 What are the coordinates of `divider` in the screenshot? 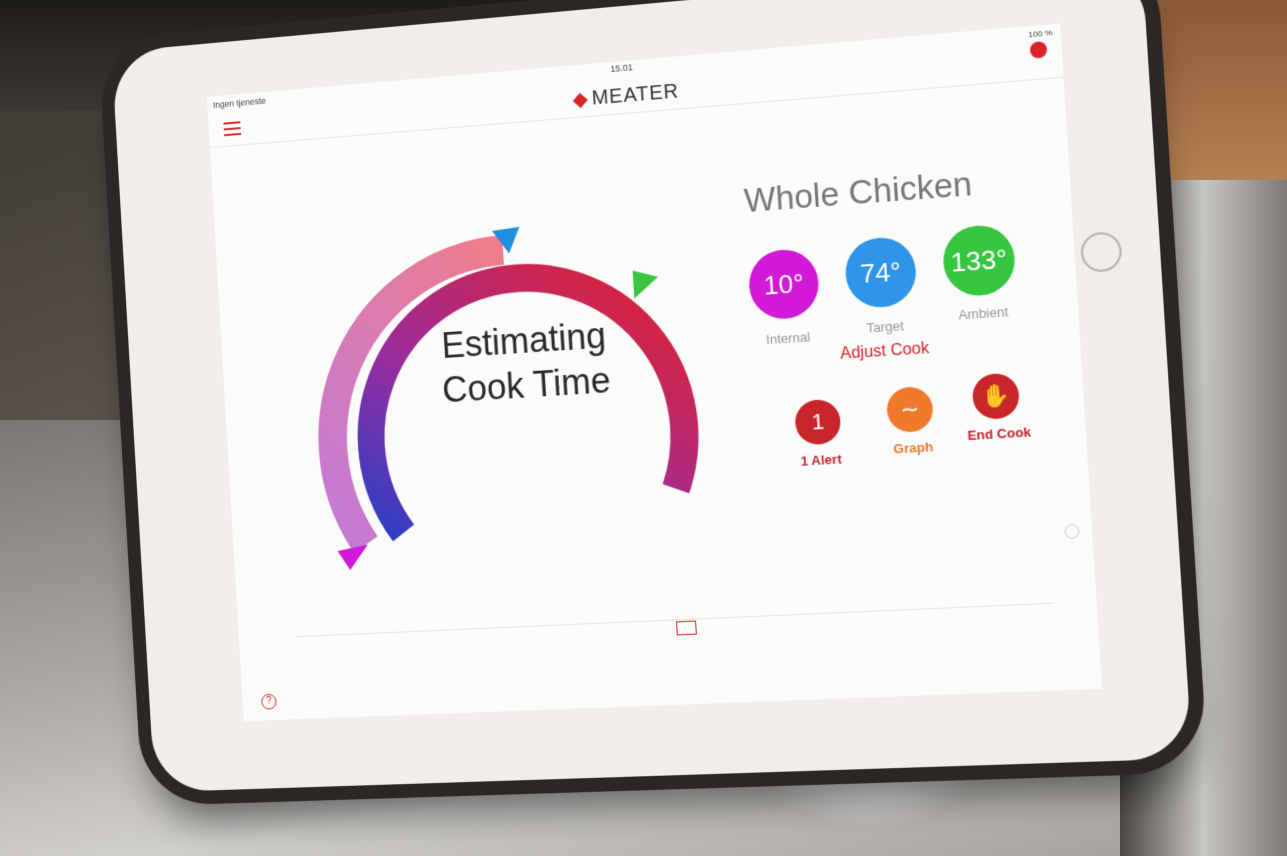 It's located at (675, 620).